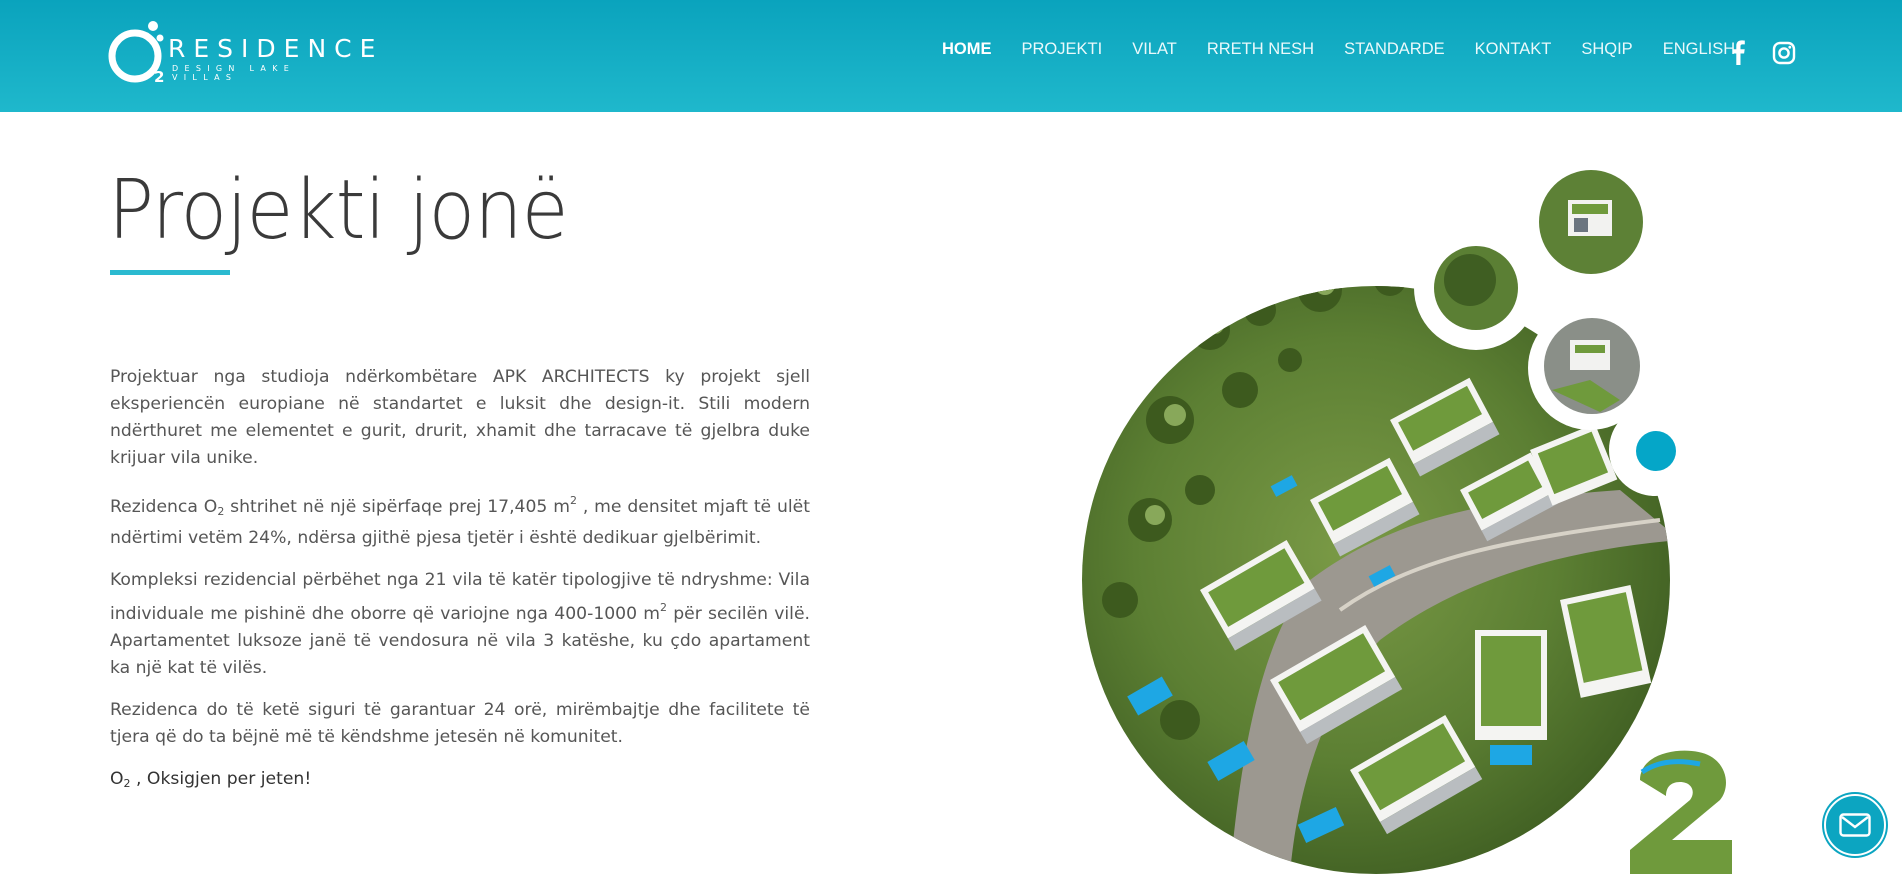 This screenshot has width=1902, height=874. I want to click on nav-home: HOME, so click(967, 49).